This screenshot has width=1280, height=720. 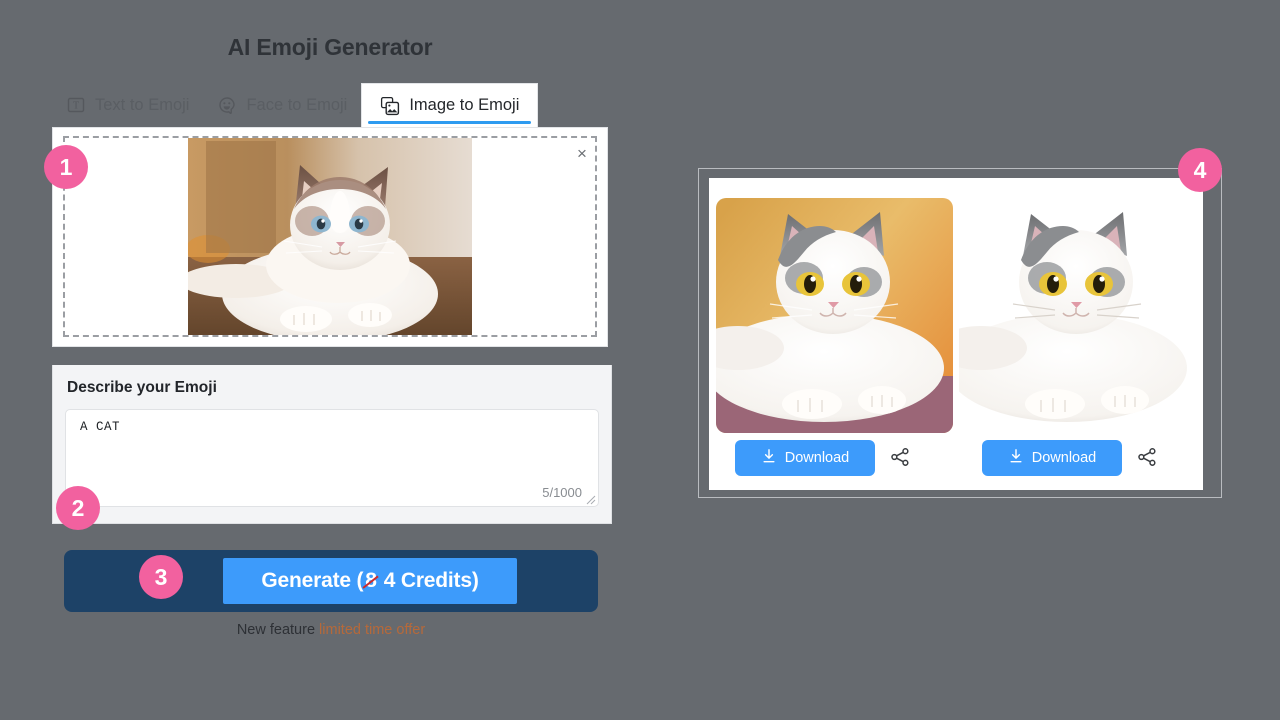 What do you see at coordinates (332, 448) in the screenshot?
I see `prompt-input` at bounding box center [332, 448].